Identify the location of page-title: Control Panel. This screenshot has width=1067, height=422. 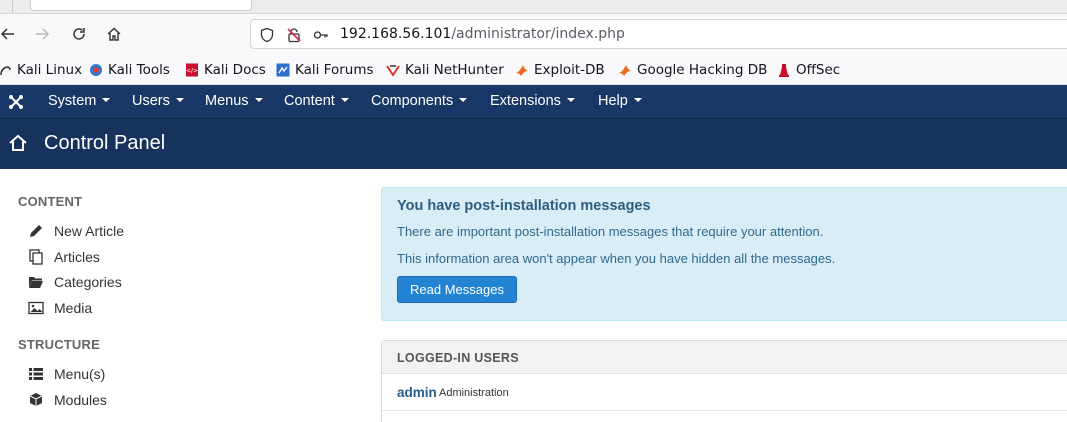
(105, 143).